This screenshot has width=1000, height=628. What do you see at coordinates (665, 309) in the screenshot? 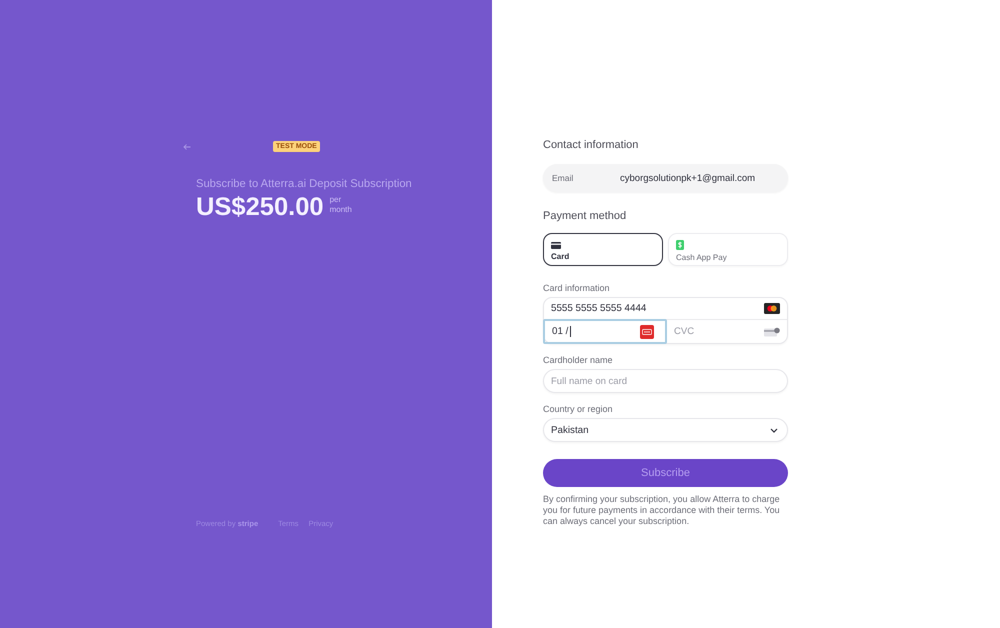
I see `card-number-field: 5555 5555 5555 4444` at bounding box center [665, 309].